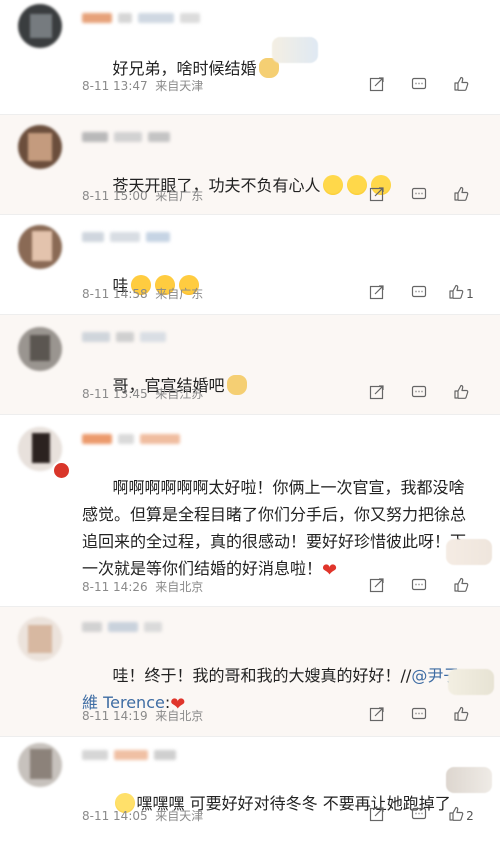 The image size is (500, 844). Describe the element at coordinates (250, 265) in the screenshot. I see `comment-item: 哇 8-11 14:58 来自广东 1` at that location.